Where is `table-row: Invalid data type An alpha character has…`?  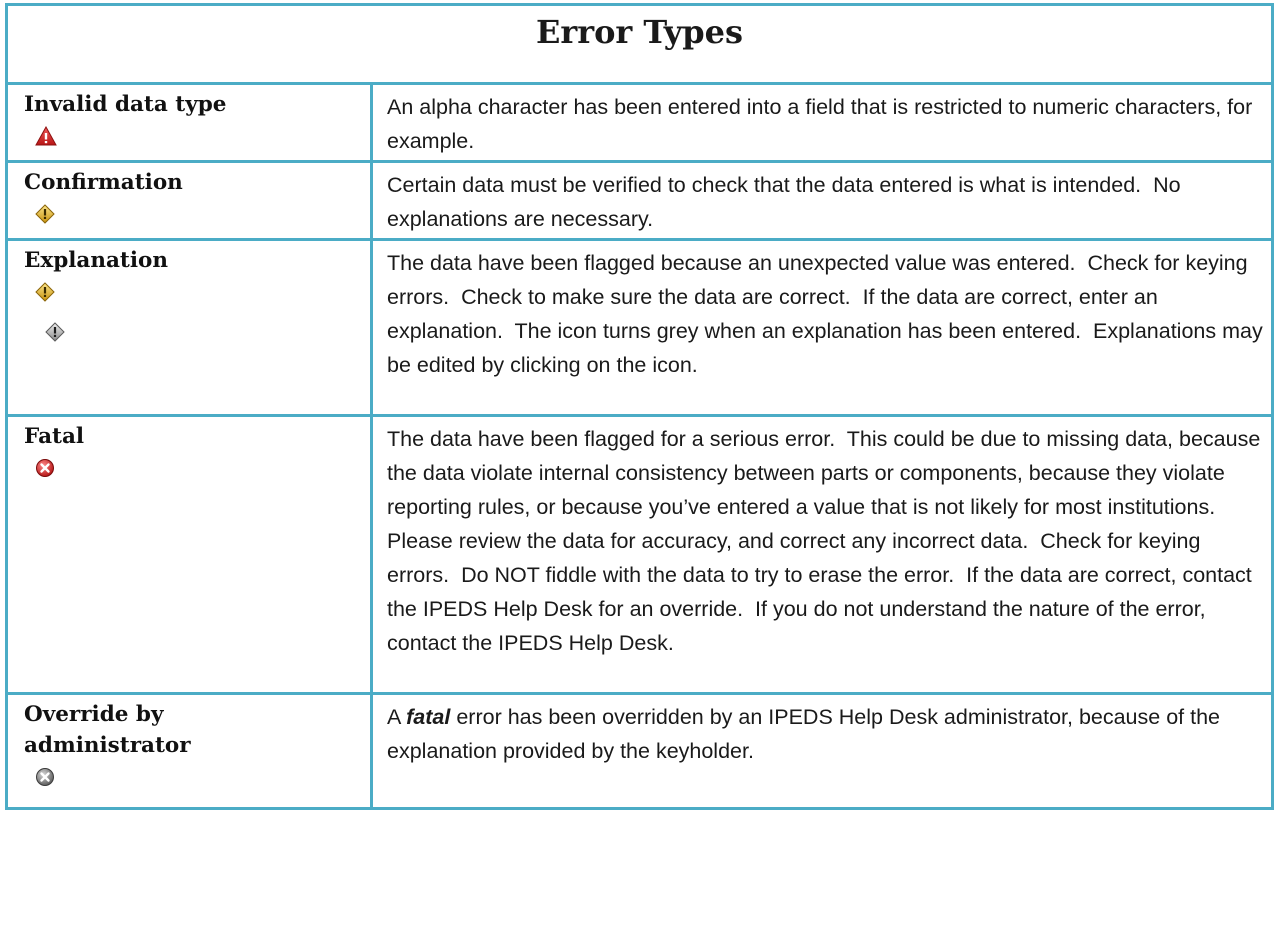
table-row: Invalid data type An alpha character has… is located at coordinates (639, 122).